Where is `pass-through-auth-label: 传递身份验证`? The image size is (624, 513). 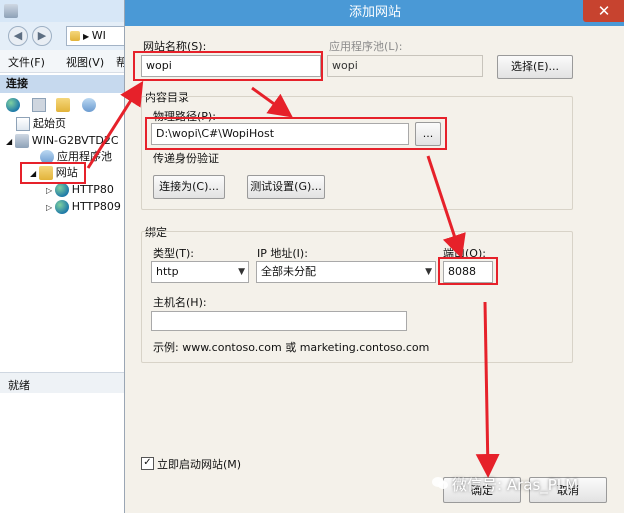
pass-through-auth-label: 传递身份验证 is located at coordinates (186, 158).